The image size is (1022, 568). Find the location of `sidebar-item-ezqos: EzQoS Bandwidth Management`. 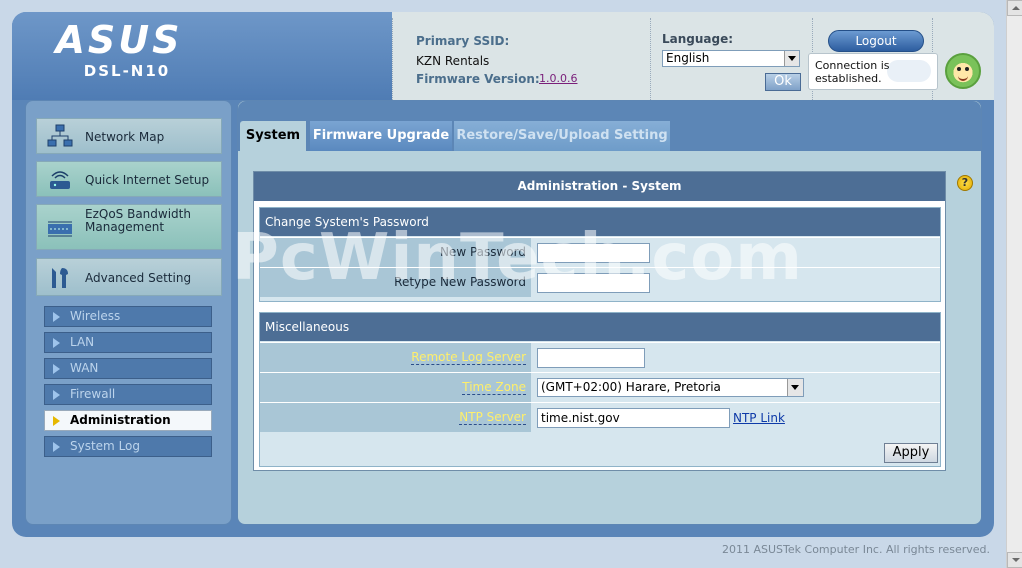

sidebar-item-ezqos: EzQoS Bandwidth Management is located at coordinates (129, 227).